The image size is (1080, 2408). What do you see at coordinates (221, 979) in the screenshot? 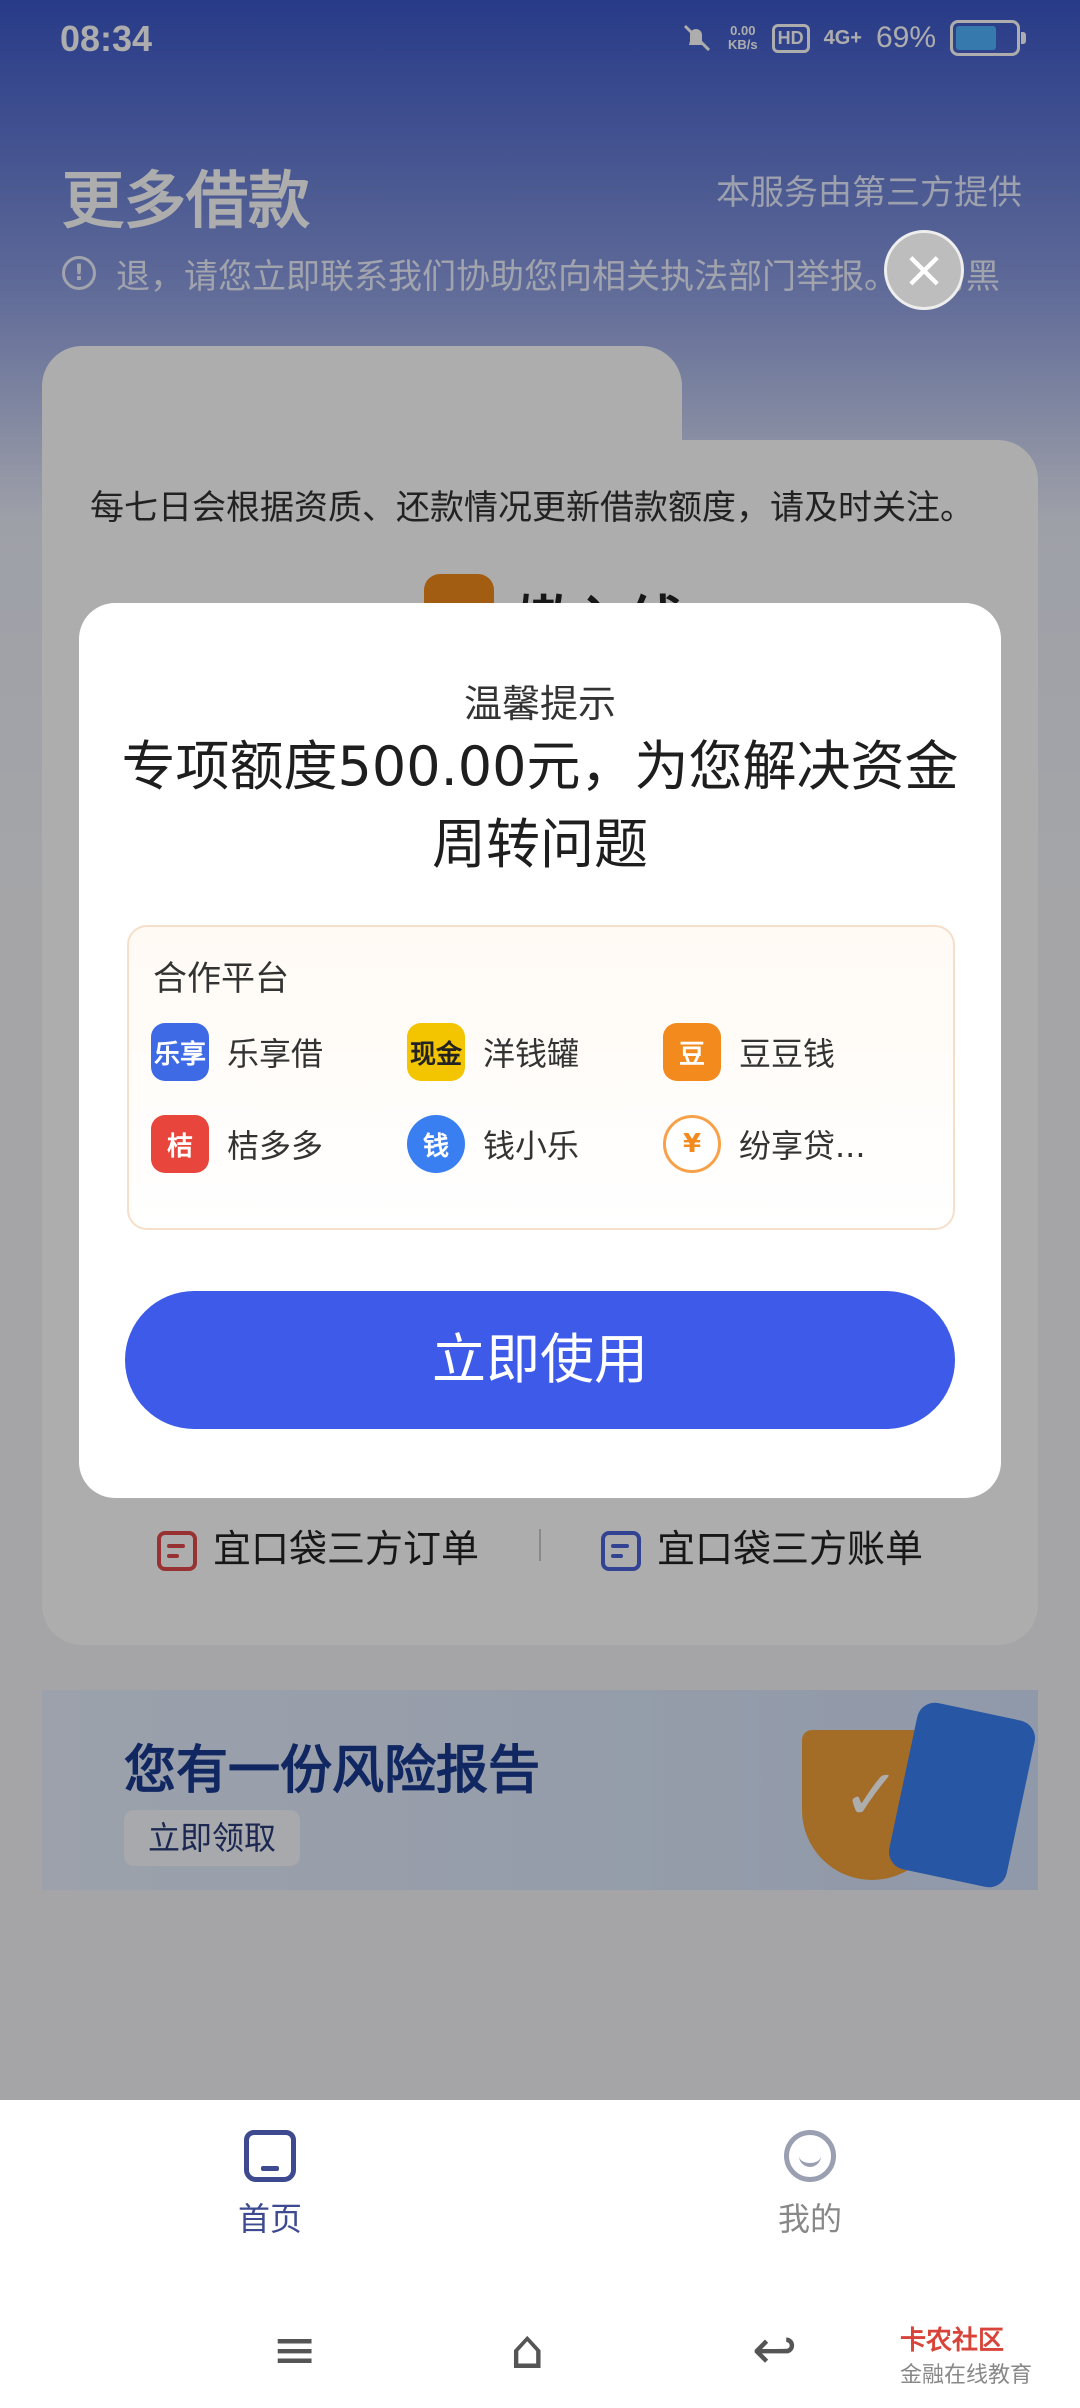
I see `partners-label: 合作平台` at bounding box center [221, 979].